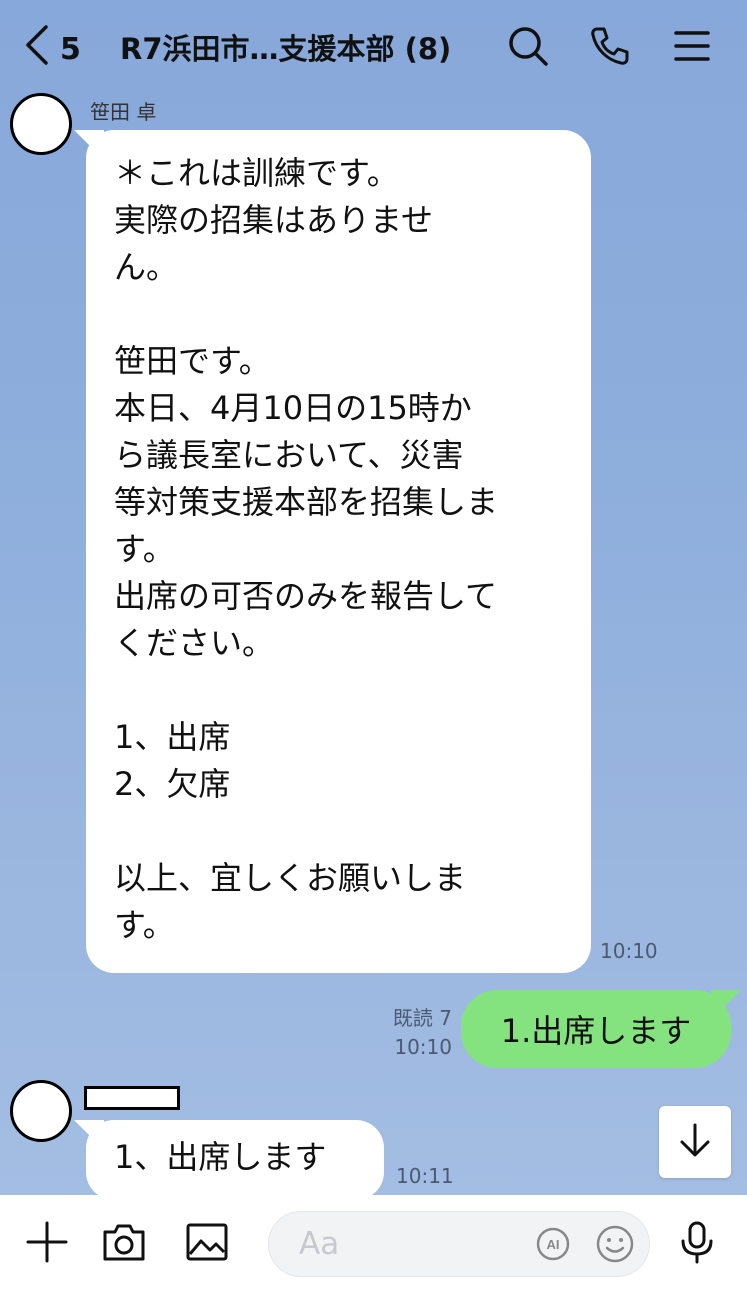 This screenshot has width=747, height=1296. Describe the element at coordinates (306, 502) in the screenshot. I see `message-line: 等対策支援本部を招集しま` at that location.